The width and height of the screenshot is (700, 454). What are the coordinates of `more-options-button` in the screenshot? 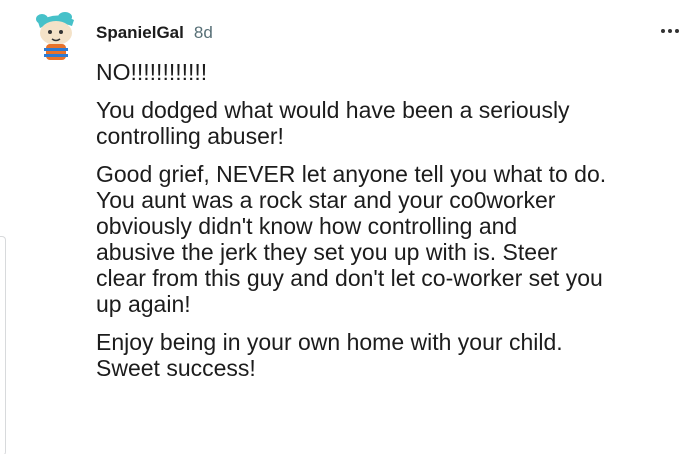 It's located at (670, 31).